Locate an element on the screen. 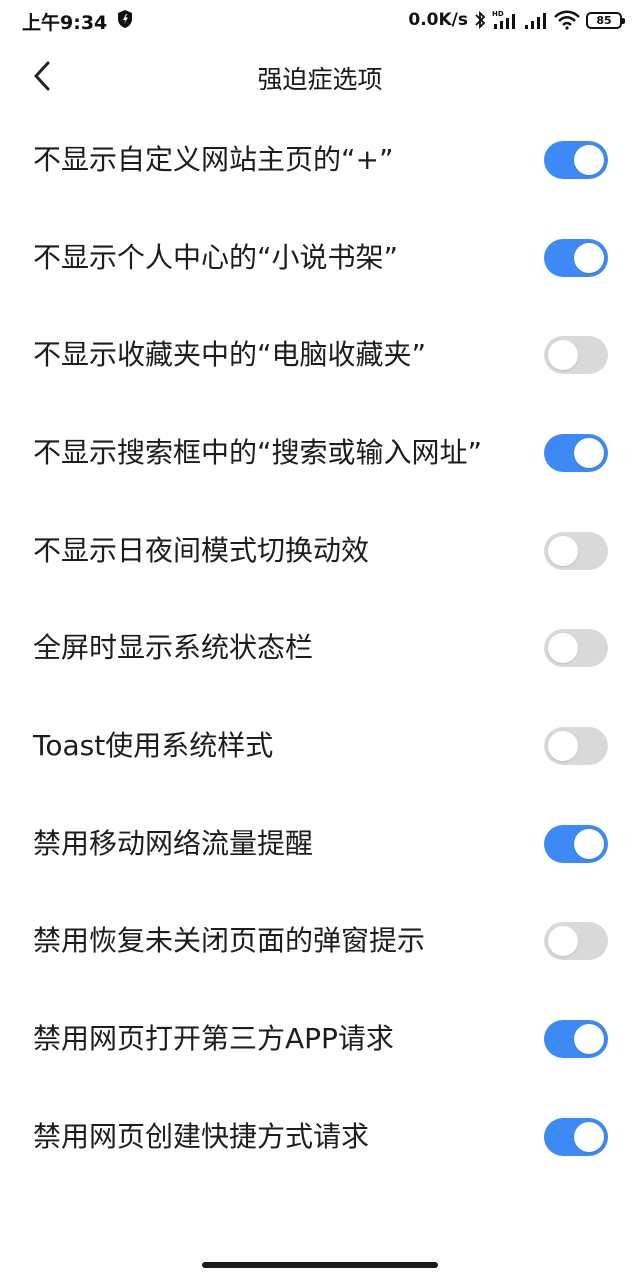  setting-row: 不显示个人中心的“小说书架” is located at coordinates (320, 258).